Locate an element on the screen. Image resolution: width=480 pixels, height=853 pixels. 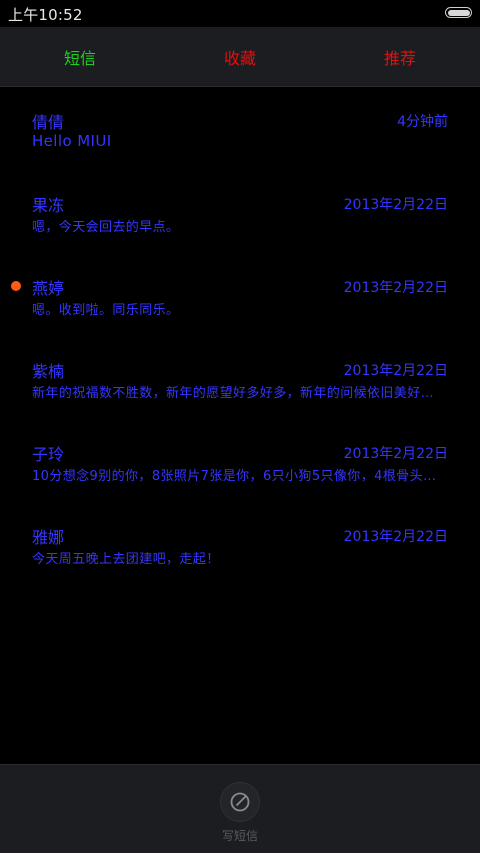
status-bar: 上午10:52 is located at coordinates (240, 13).